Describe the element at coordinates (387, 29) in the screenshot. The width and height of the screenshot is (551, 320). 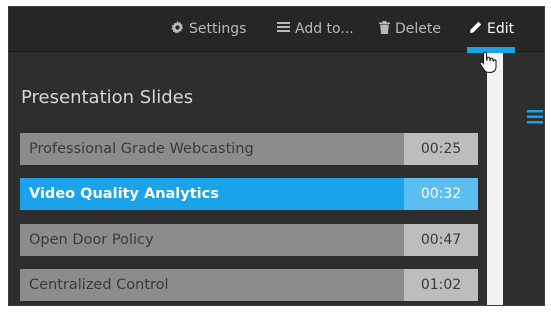
I see `trash-icon` at that location.